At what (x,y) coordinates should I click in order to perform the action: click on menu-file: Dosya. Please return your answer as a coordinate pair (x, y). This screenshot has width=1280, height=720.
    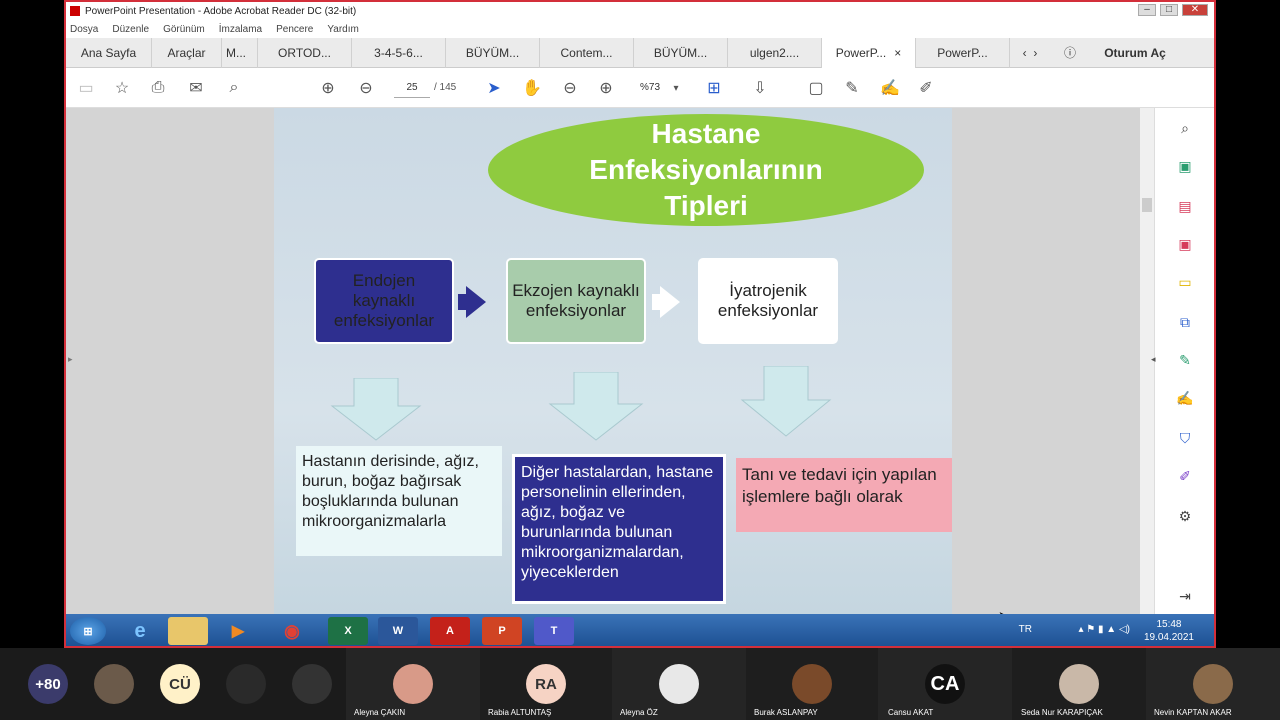
    Looking at the image, I should click on (84, 29).